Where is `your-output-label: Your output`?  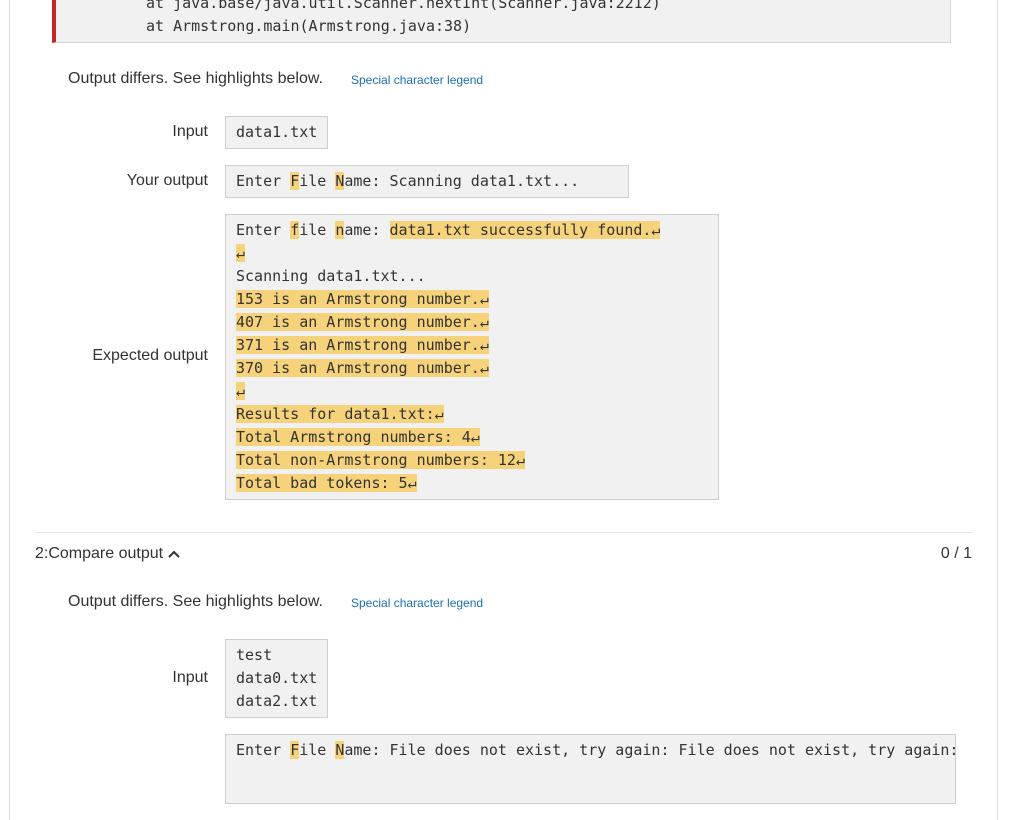
your-output-label: Your output is located at coordinates (167, 180).